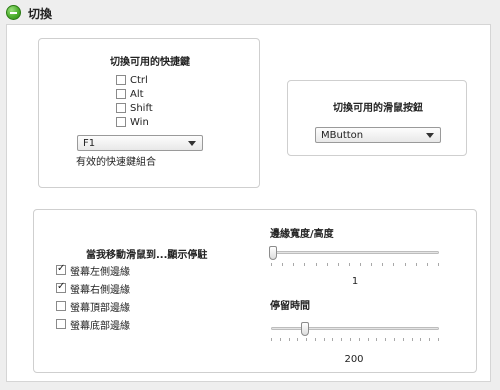 This screenshot has width=500, height=390. What do you see at coordinates (305, 329) in the screenshot?
I see `delay-slider-thumb` at bounding box center [305, 329].